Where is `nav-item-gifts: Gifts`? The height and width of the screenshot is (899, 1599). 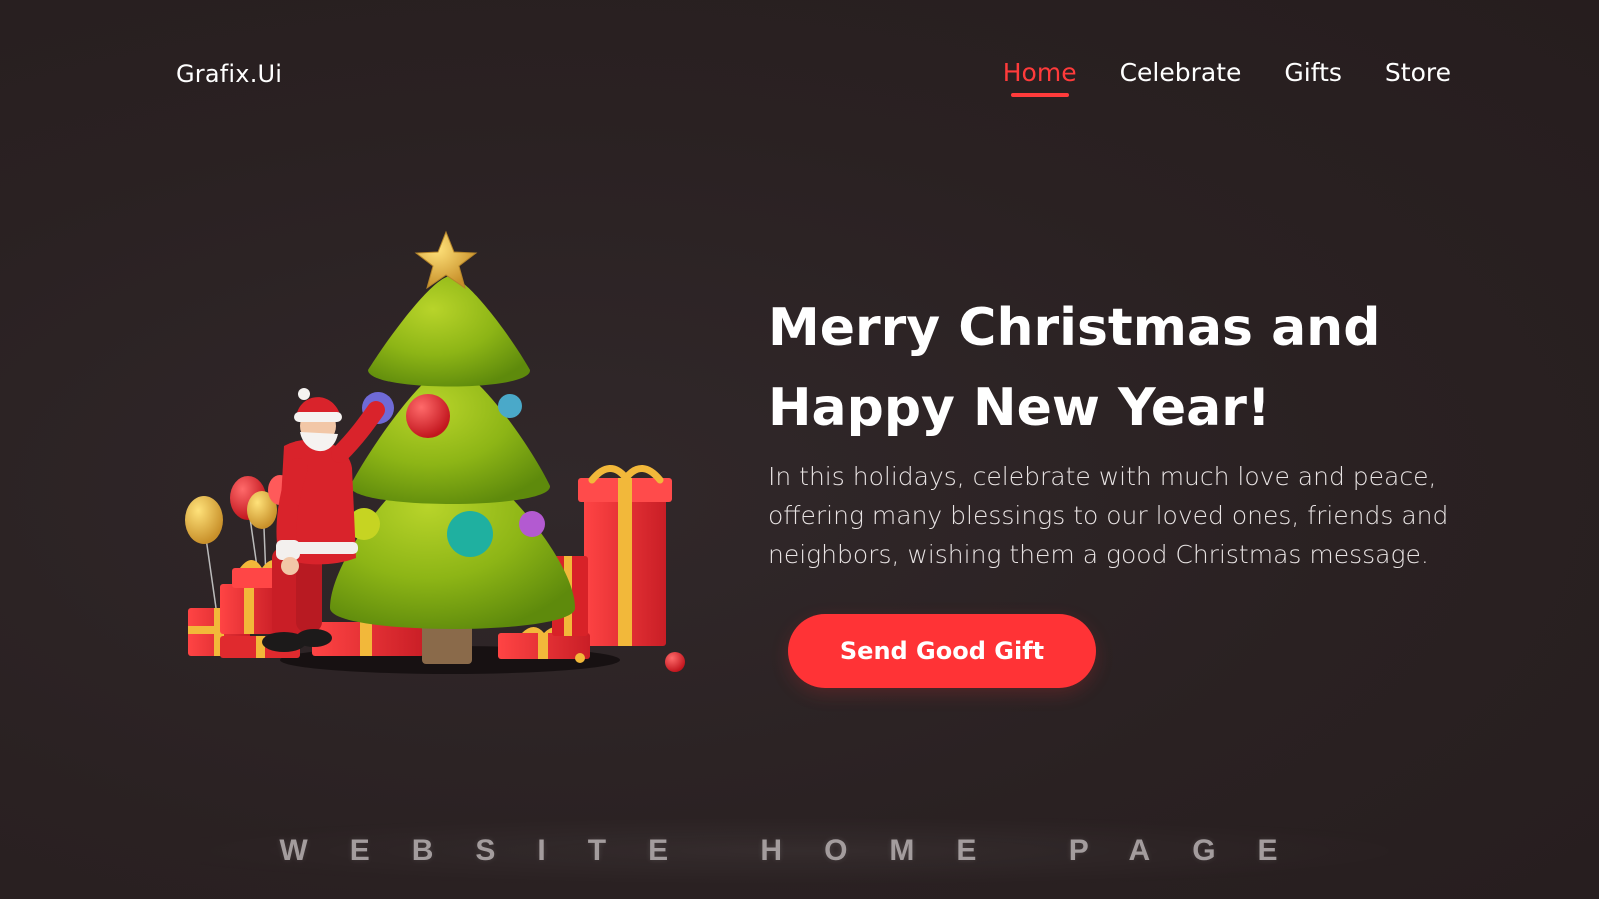
nav-item-gifts: Gifts is located at coordinates (1313, 75).